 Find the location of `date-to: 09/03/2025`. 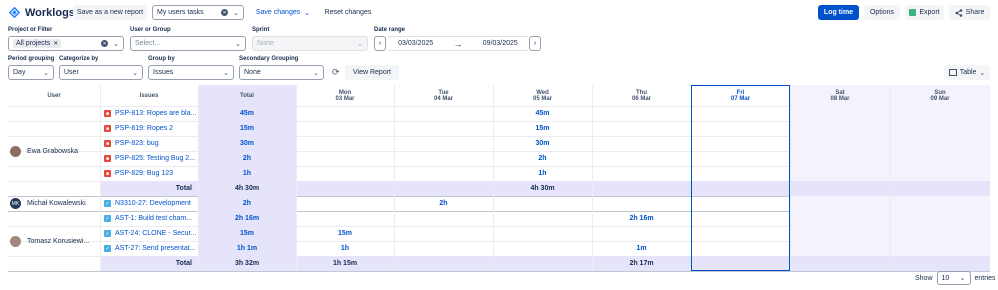

date-to: 09/03/2025 is located at coordinates (500, 43).